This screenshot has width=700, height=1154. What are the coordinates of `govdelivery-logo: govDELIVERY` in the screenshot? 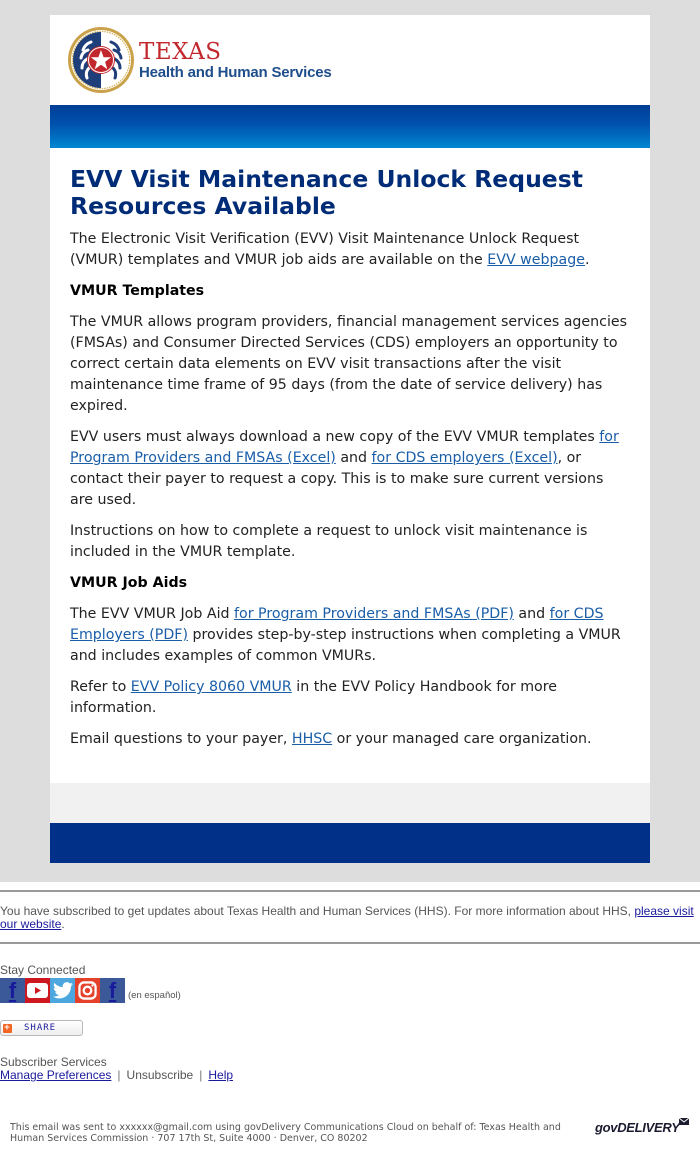 It's located at (642, 1126).